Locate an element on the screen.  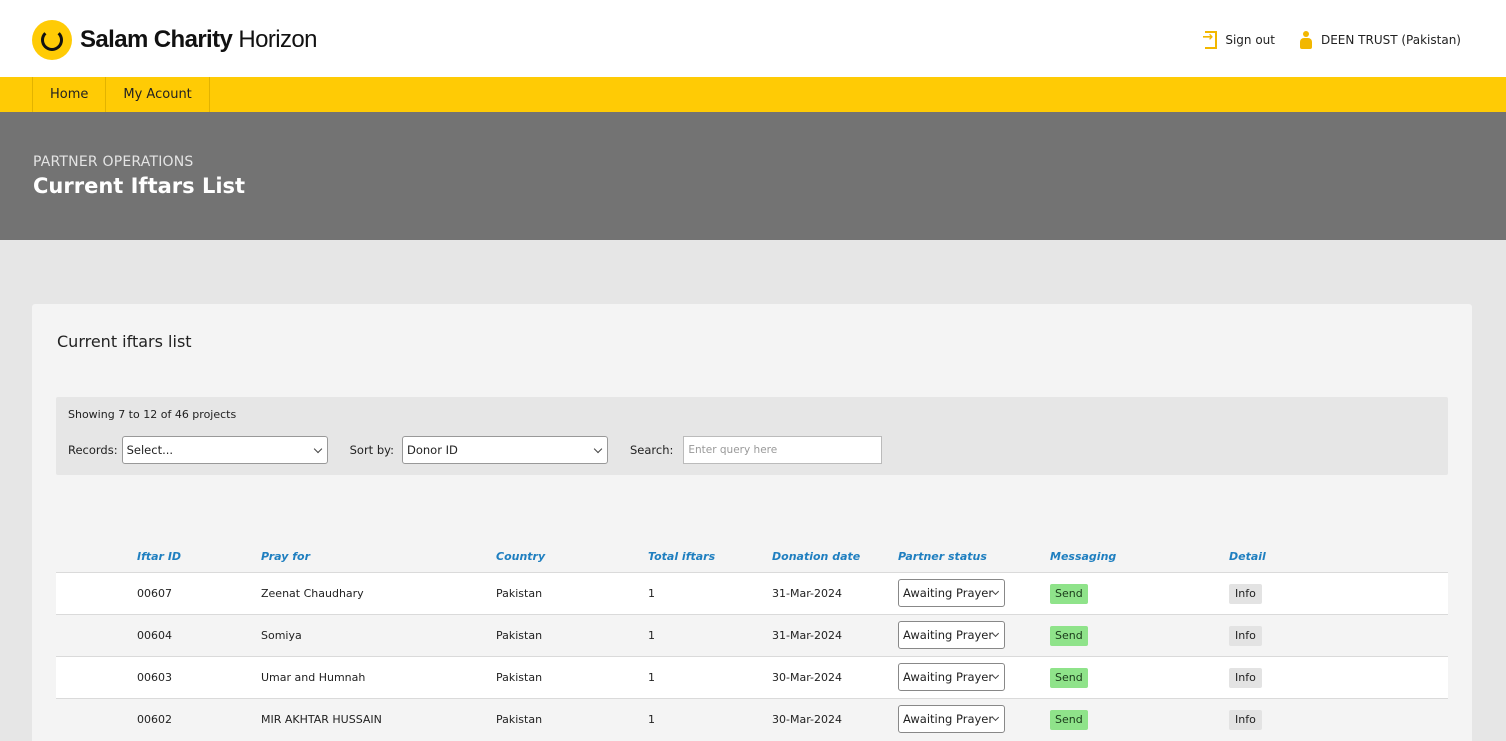
col-total-iftars: Total iftars is located at coordinates (681, 556).